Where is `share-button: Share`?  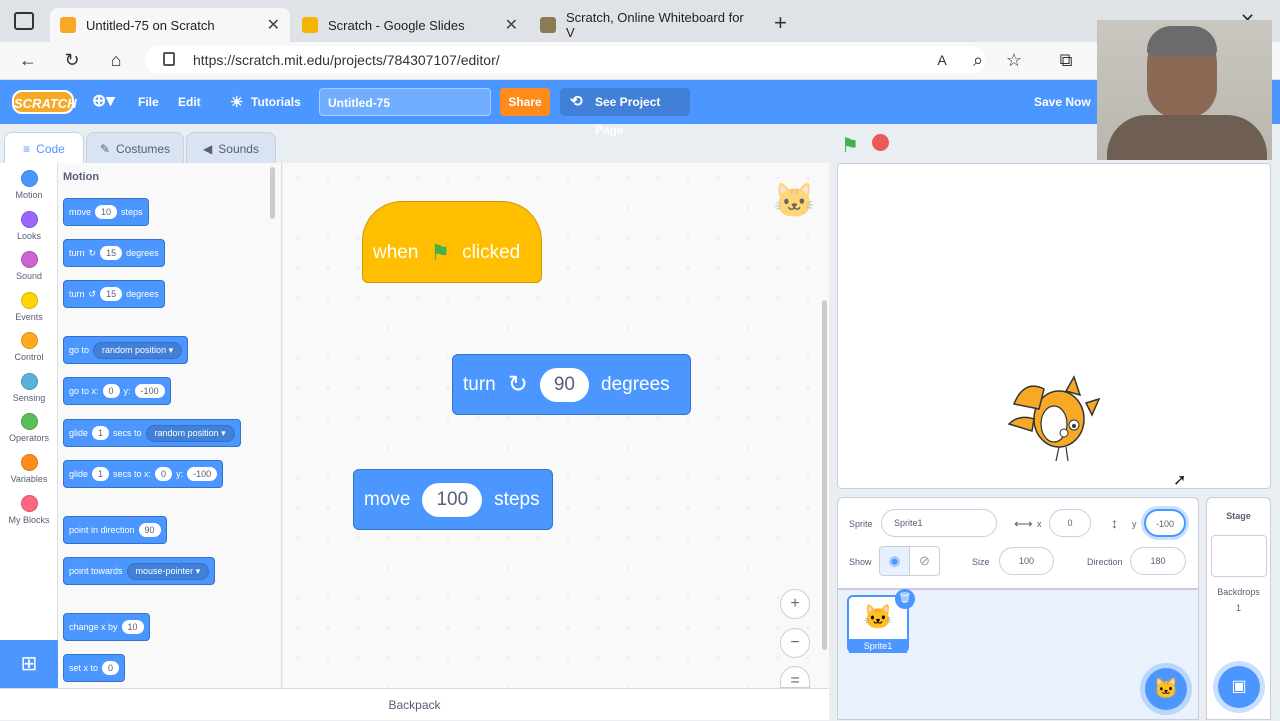 share-button: Share is located at coordinates (525, 102).